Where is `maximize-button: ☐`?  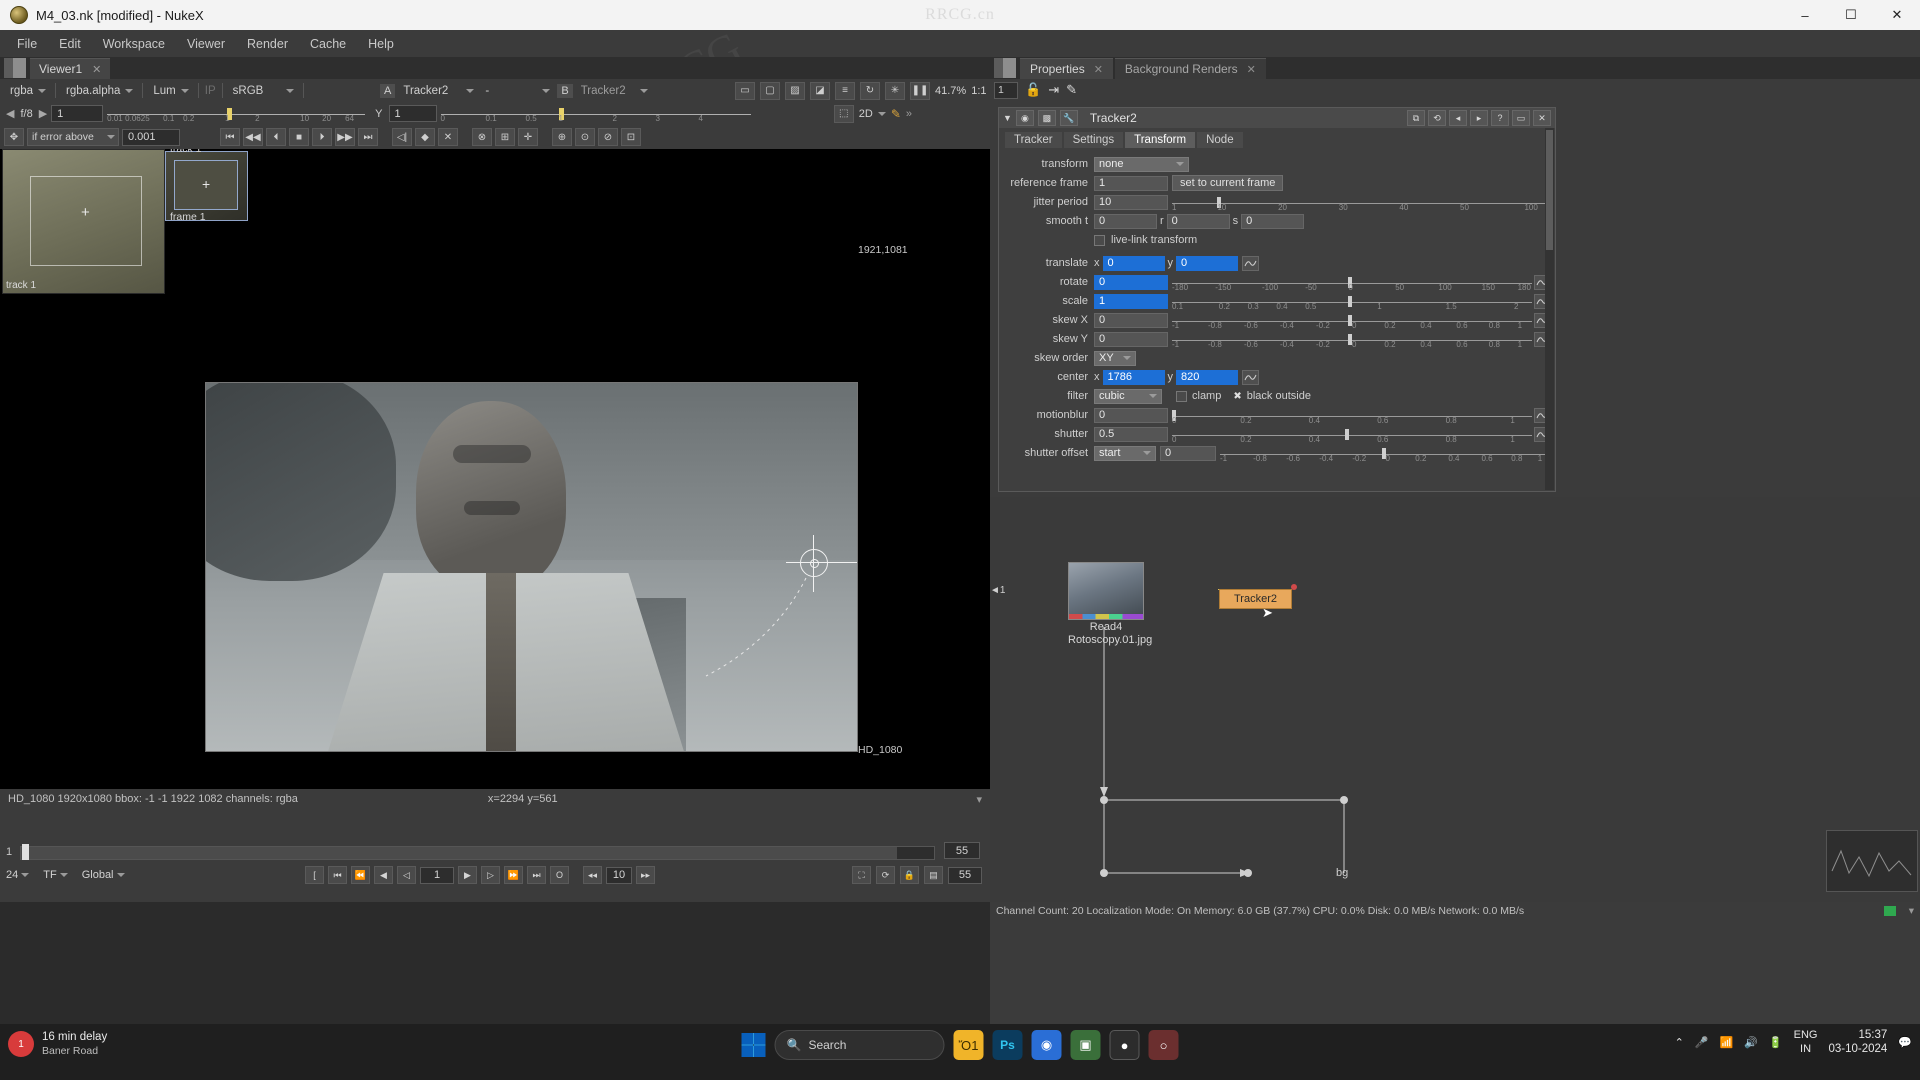
maximize-button: ☐ is located at coordinates (1851, 15).